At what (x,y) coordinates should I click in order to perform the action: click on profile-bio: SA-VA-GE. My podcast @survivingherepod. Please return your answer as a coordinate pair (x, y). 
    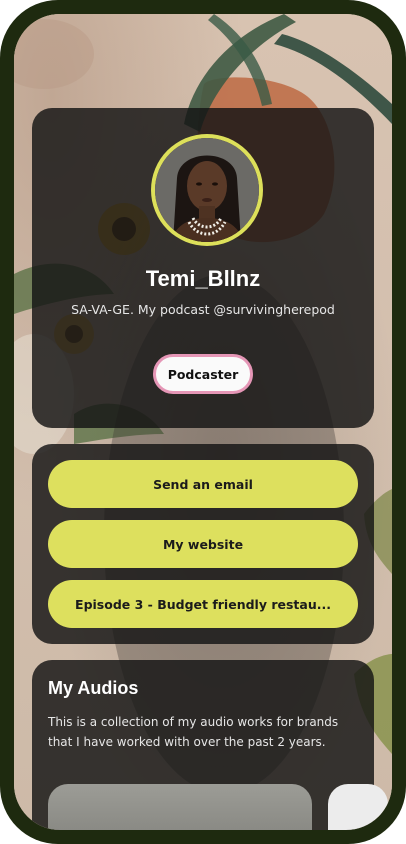
    Looking at the image, I should click on (203, 309).